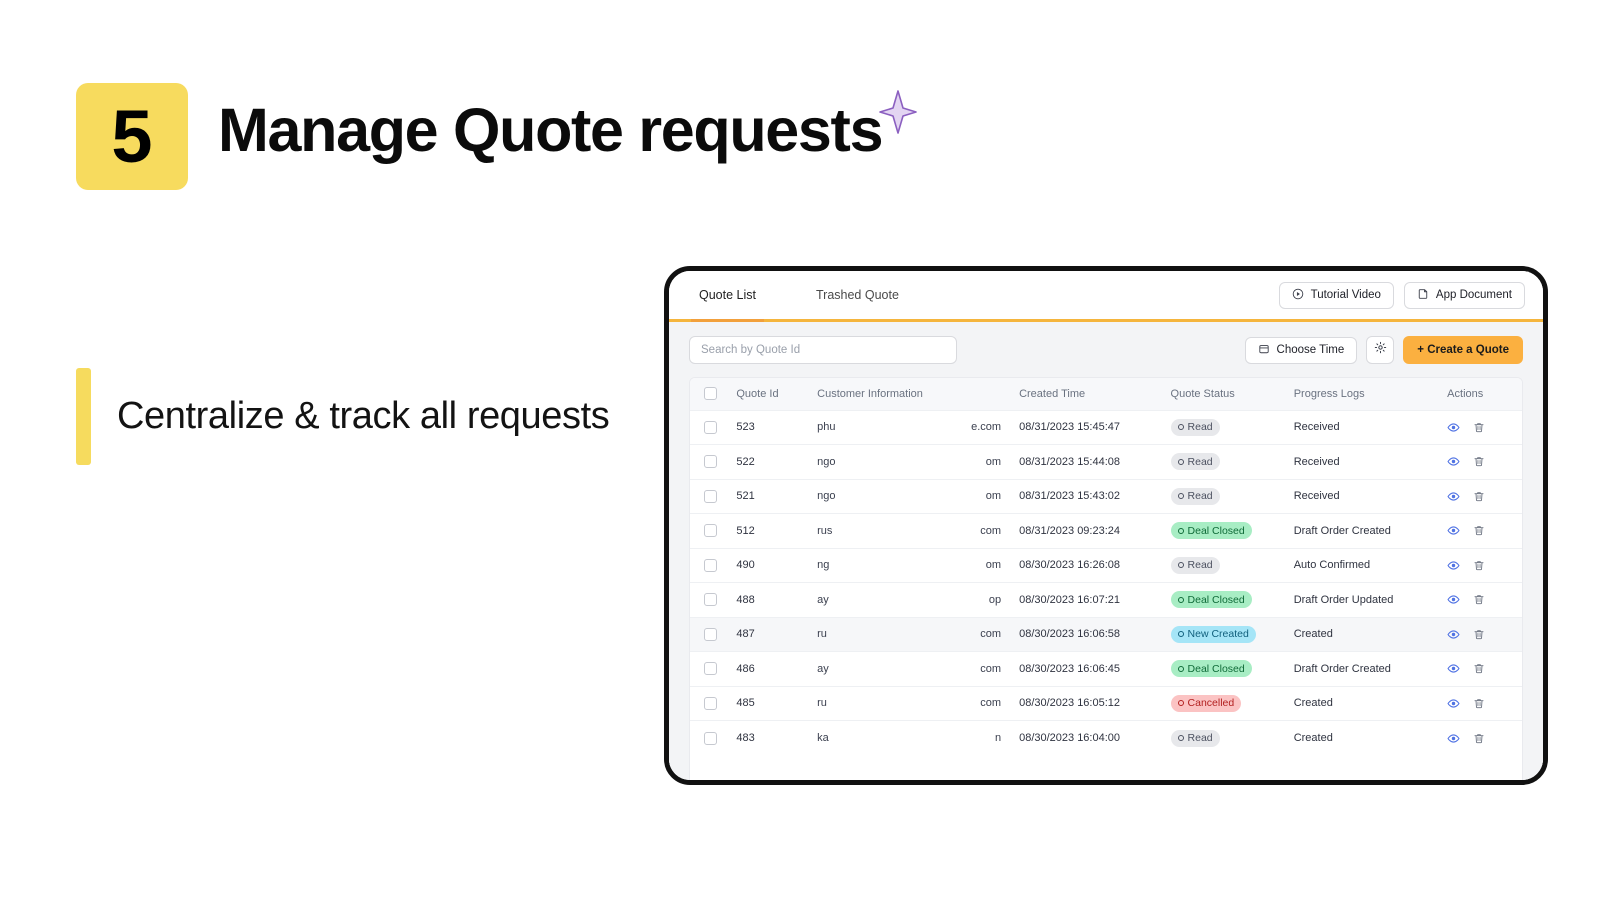 This screenshot has height=900, width=1600. I want to click on cell-quote-id: 521, so click(745, 496).